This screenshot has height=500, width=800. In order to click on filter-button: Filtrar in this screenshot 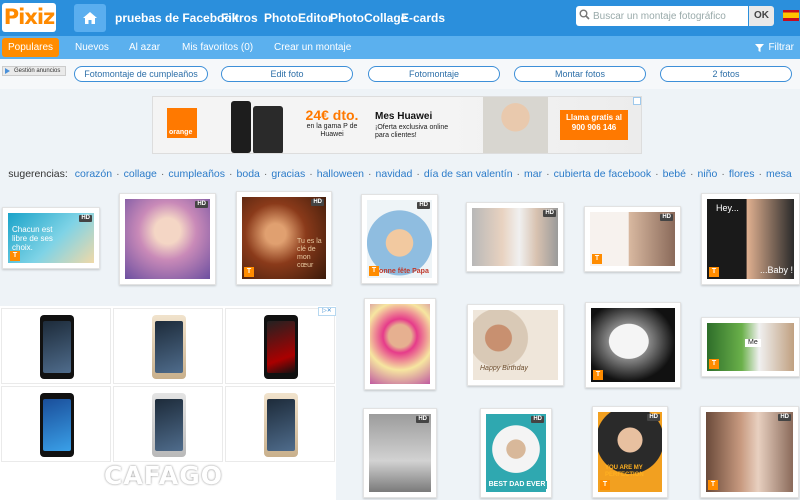, I will do `click(774, 47)`.